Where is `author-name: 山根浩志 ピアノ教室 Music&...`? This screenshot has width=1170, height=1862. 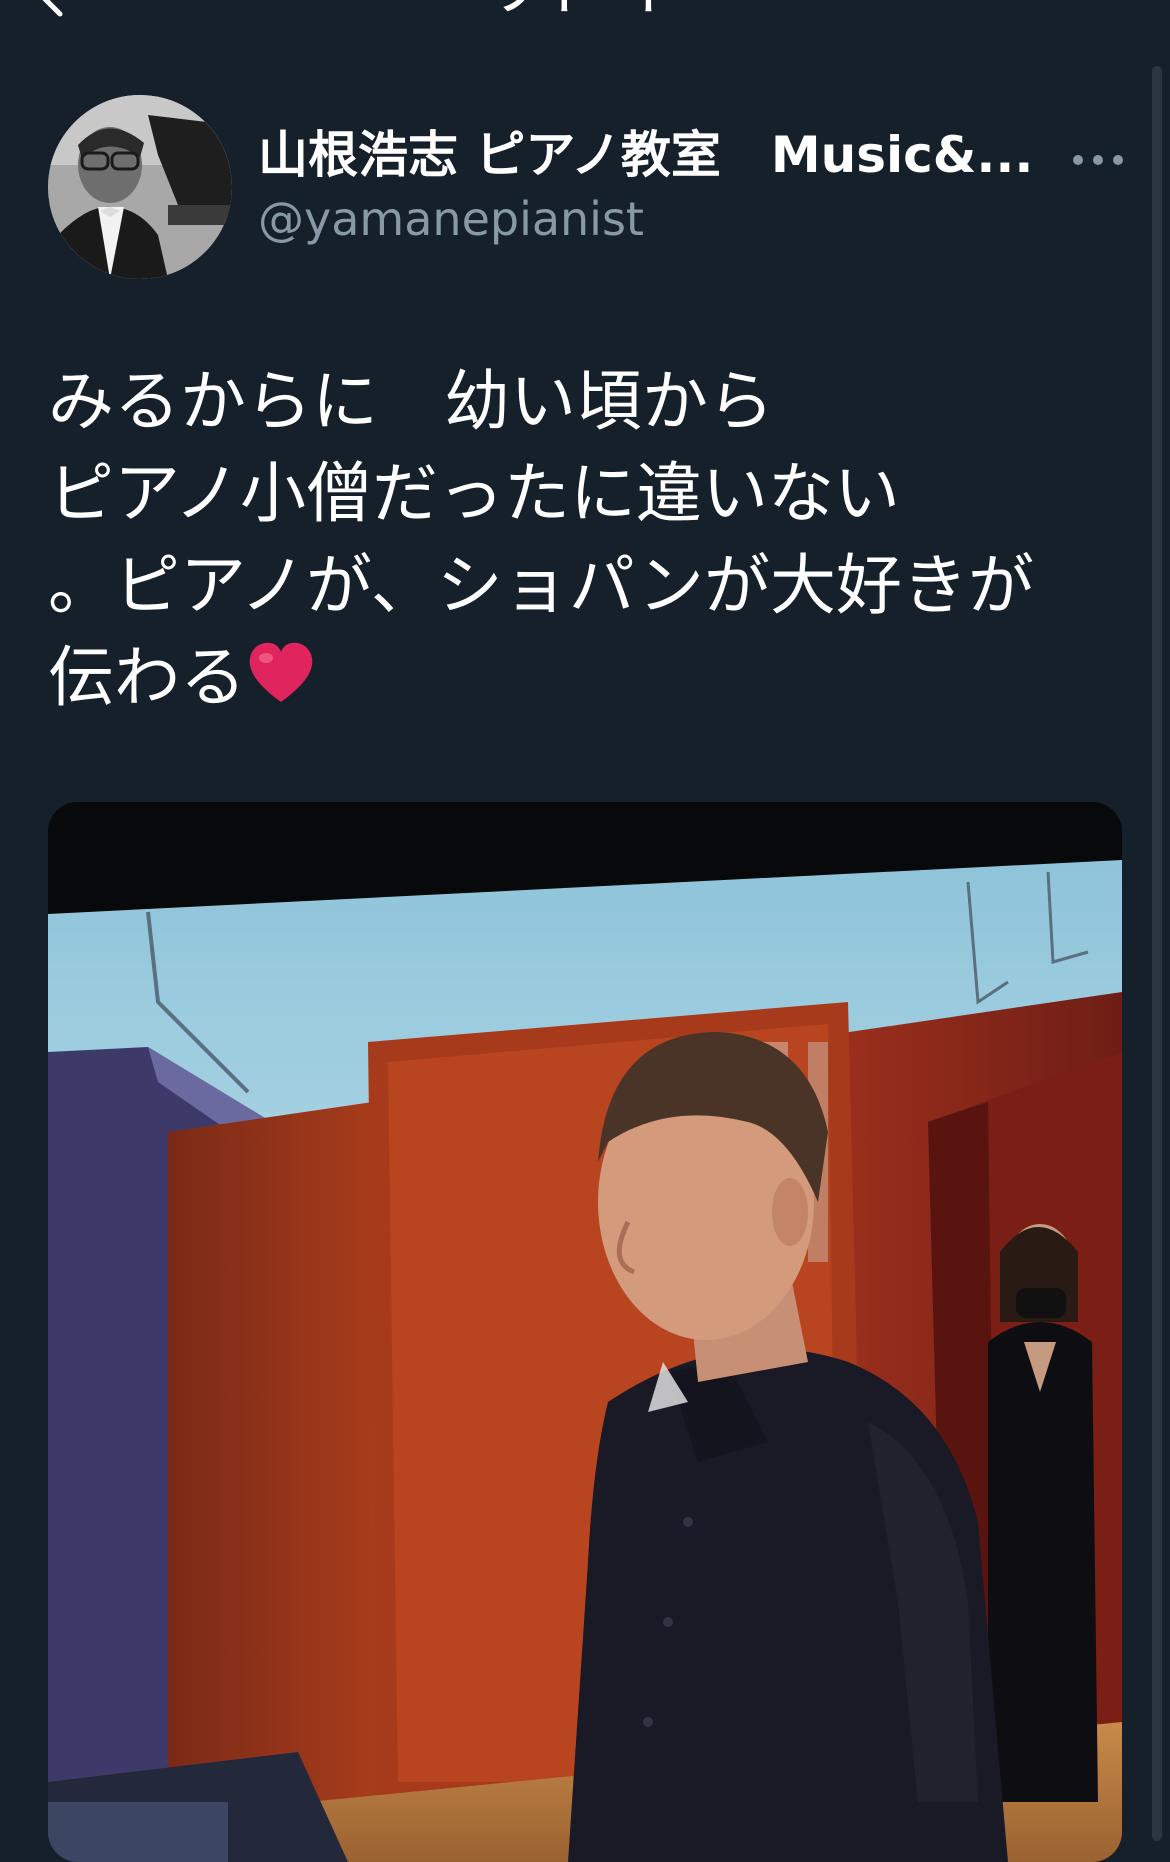
author-name: 山根浩志 ピアノ教室 Music&... is located at coordinates (678, 155).